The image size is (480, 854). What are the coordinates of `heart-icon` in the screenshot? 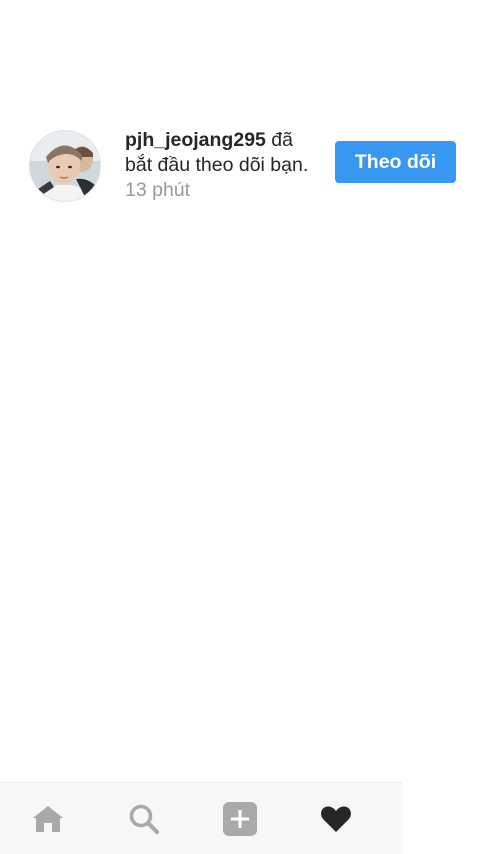 It's located at (336, 819).